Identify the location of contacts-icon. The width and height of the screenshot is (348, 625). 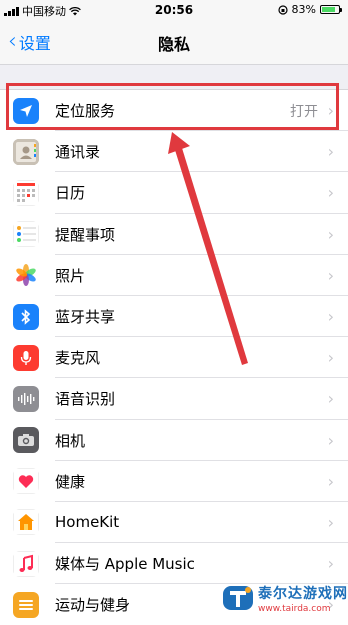
(26, 151).